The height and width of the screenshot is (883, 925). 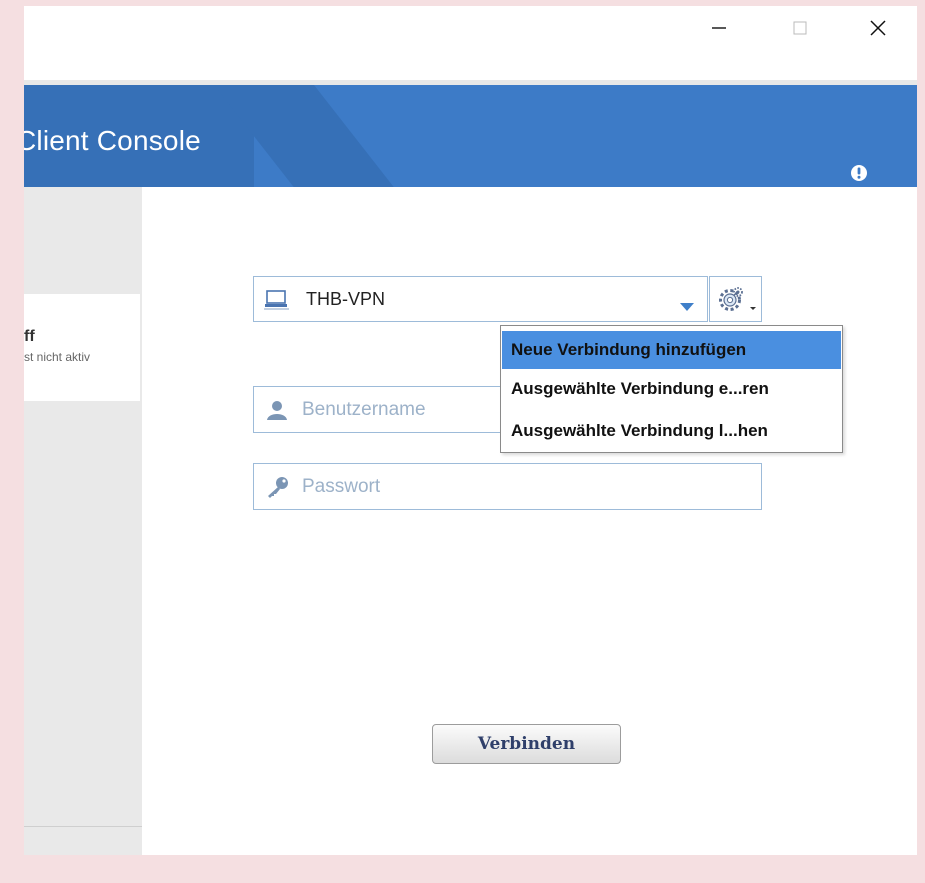 What do you see at coordinates (57, 357) in the screenshot?
I see `sidebar-card-subtitle: st nicht aktiv` at bounding box center [57, 357].